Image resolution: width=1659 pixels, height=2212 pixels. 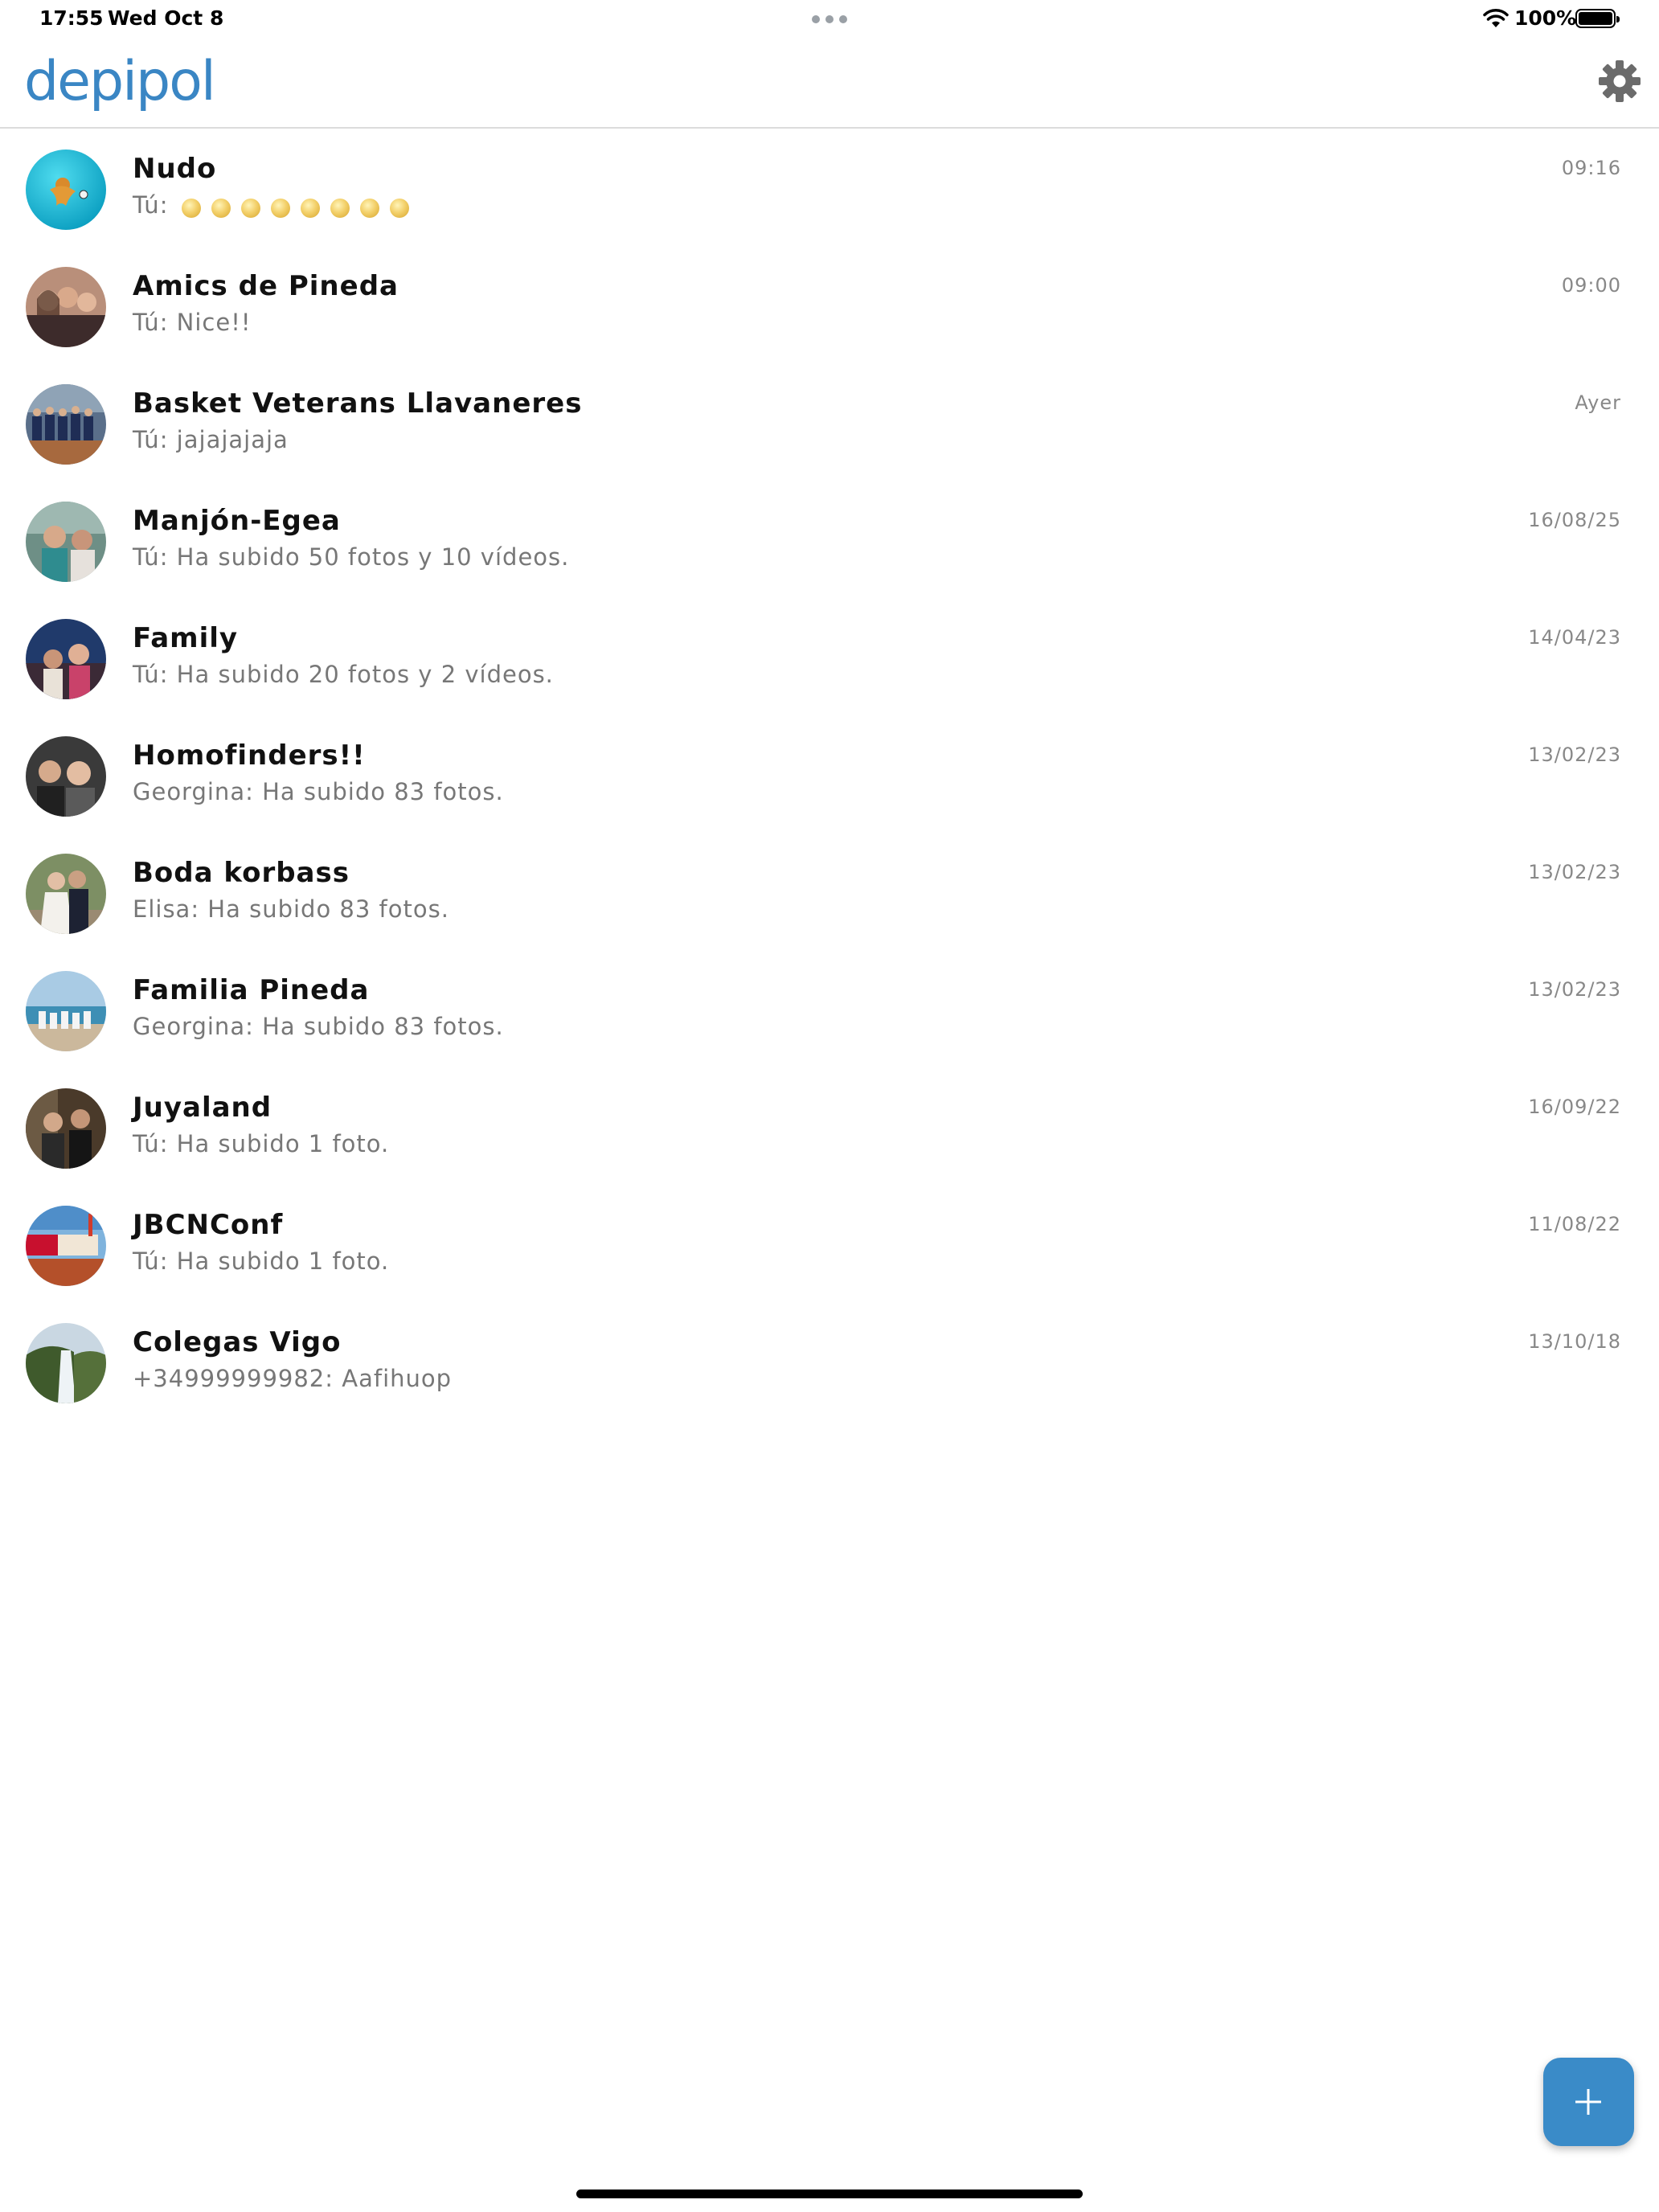 I want to click on avatar-familia-pineda, so click(x=66, y=1011).